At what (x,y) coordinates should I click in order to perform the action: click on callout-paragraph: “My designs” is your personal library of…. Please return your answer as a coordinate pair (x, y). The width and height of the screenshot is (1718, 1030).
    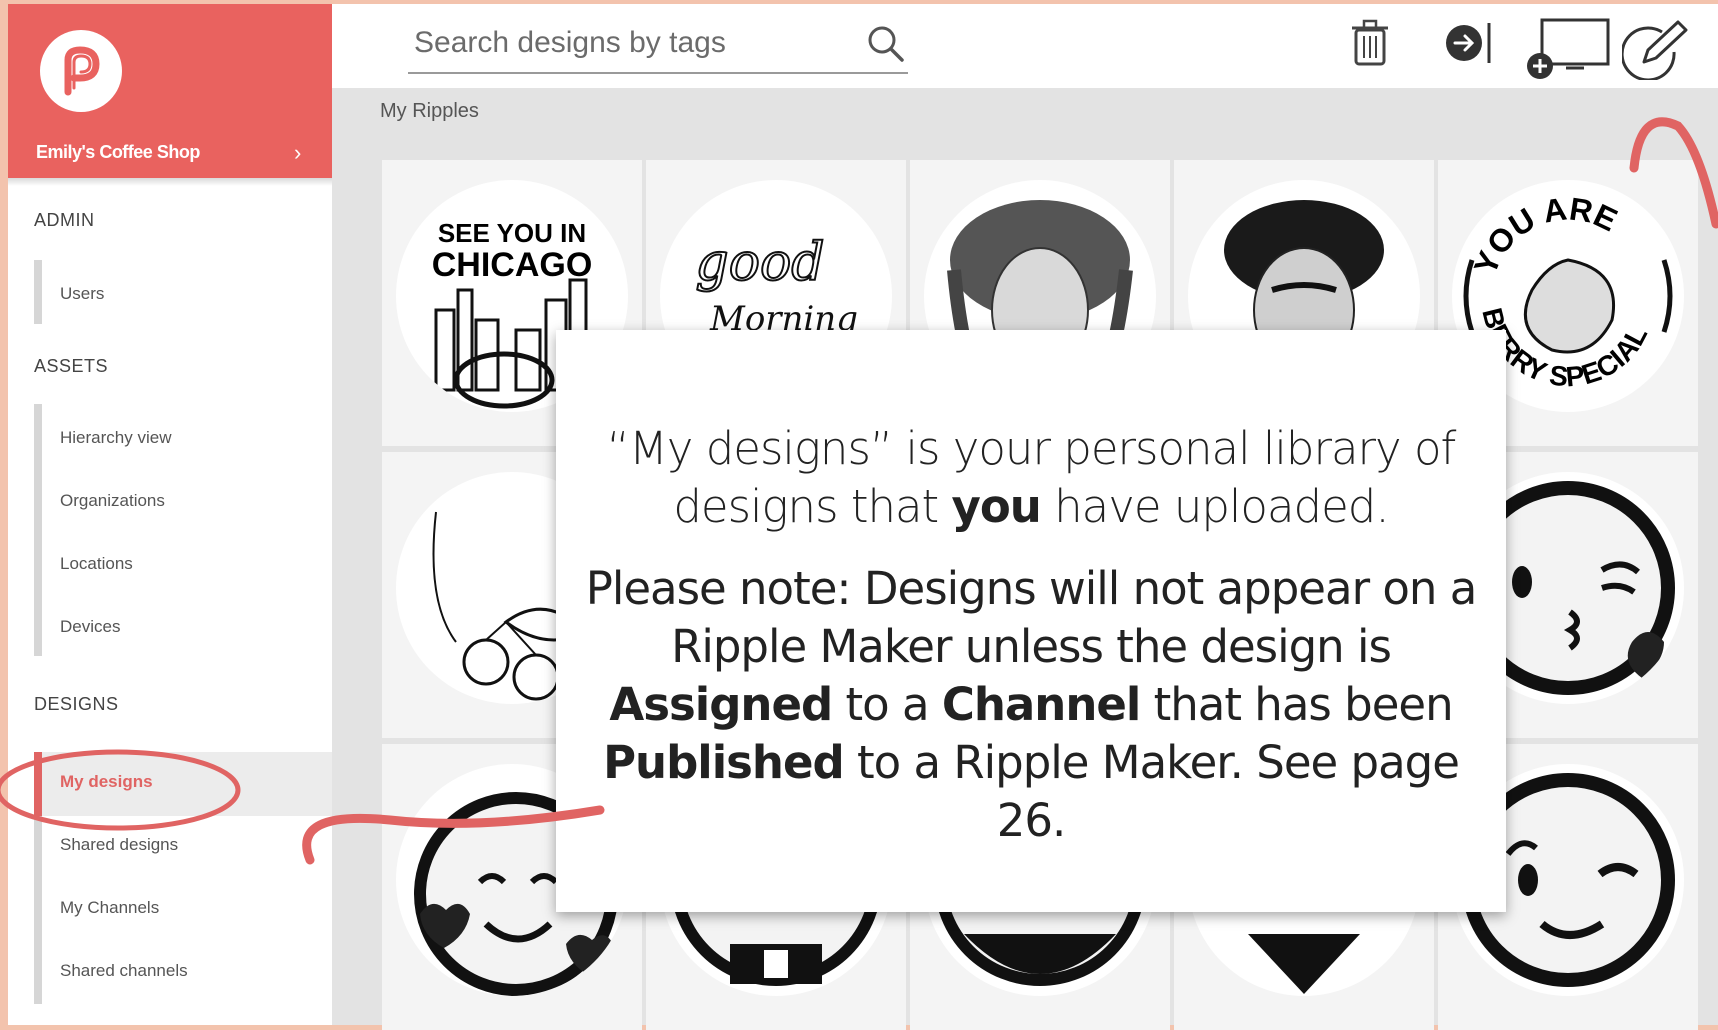
    Looking at the image, I should click on (1031, 478).